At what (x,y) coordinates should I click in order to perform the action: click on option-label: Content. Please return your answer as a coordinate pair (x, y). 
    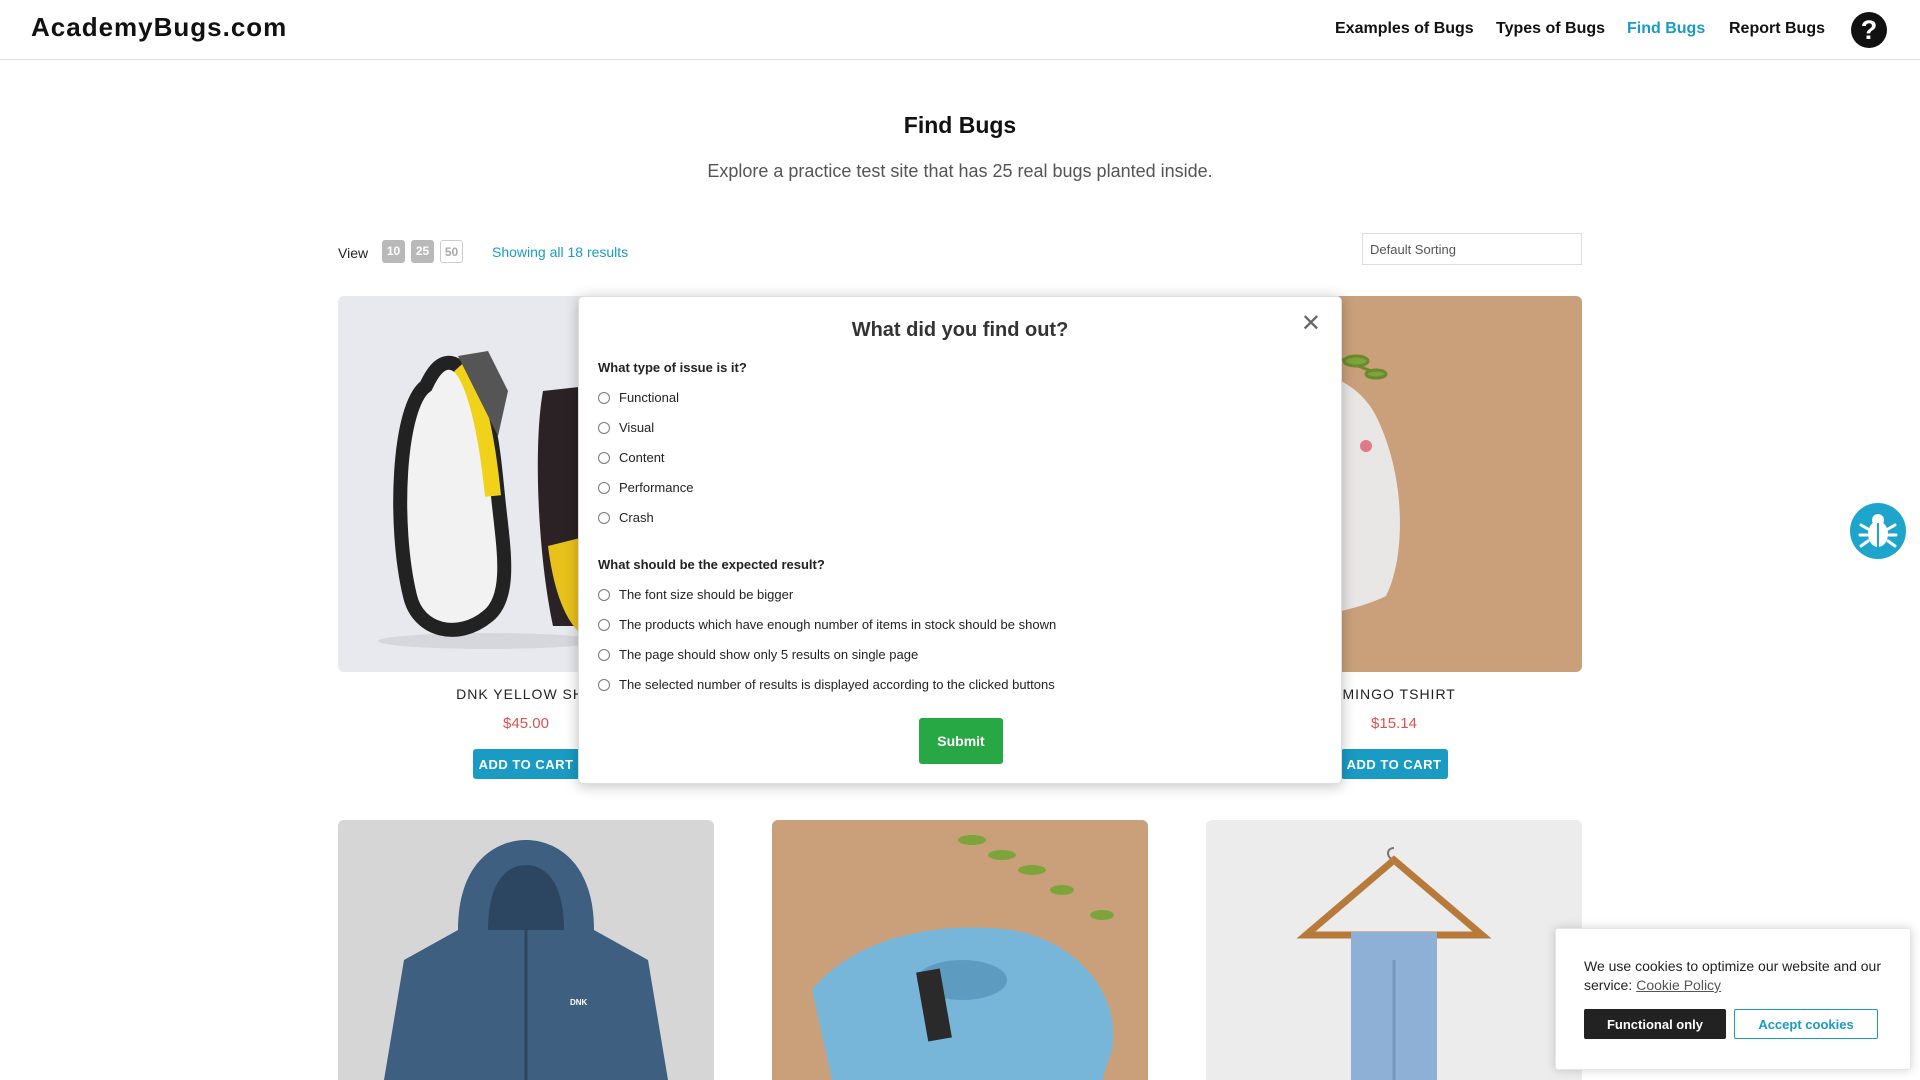
    Looking at the image, I should click on (642, 457).